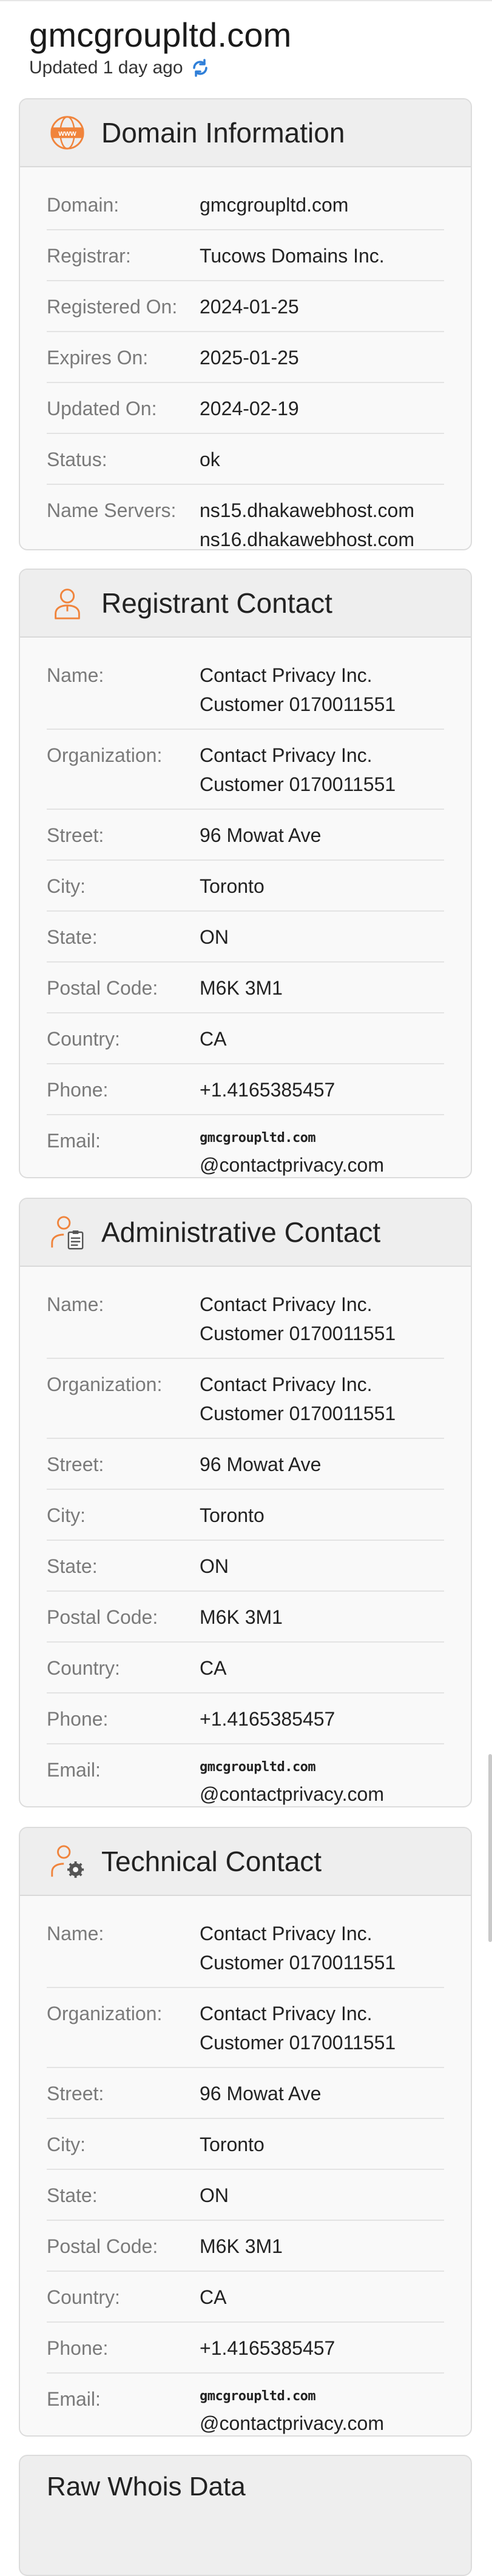 The image size is (492, 2576). What do you see at coordinates (200, 68) in the screenshot?
I see `refresh-icon` at bounding box center [200, 68].